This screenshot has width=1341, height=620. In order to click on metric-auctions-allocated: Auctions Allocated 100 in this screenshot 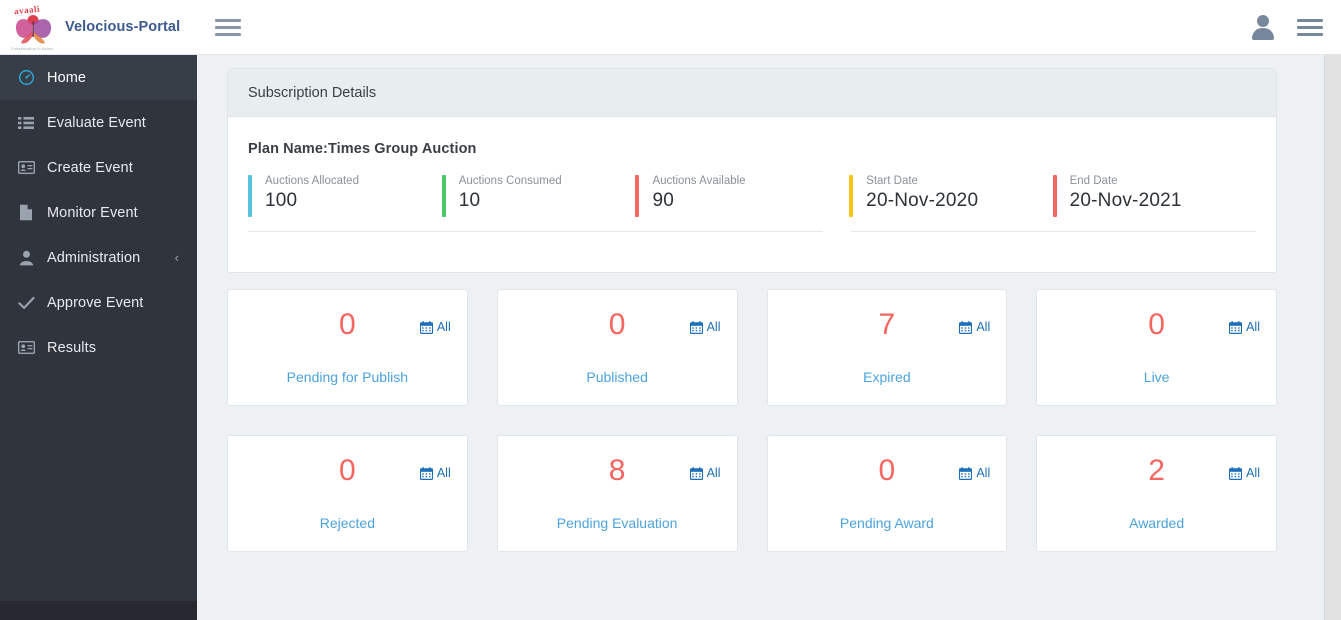, I will do `click(345, 196)`.